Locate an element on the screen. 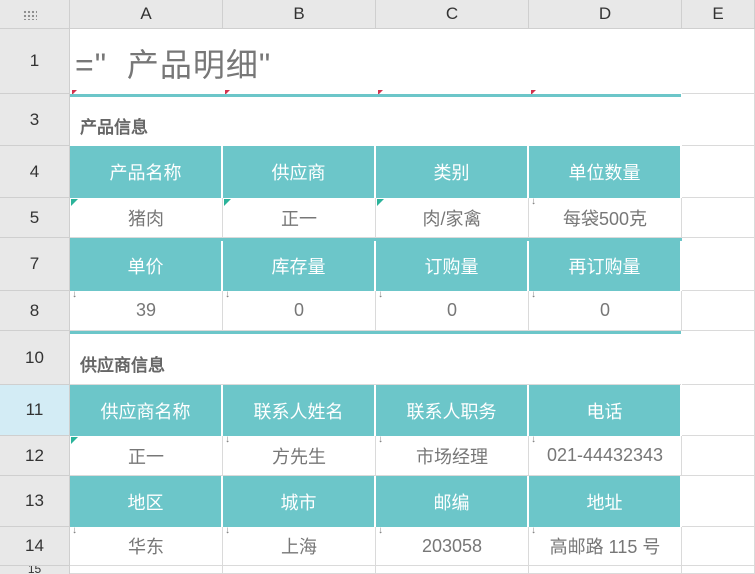 This screenshot has height=574, width=755. row-header-1: 1 is located at coordinates (35, 61).